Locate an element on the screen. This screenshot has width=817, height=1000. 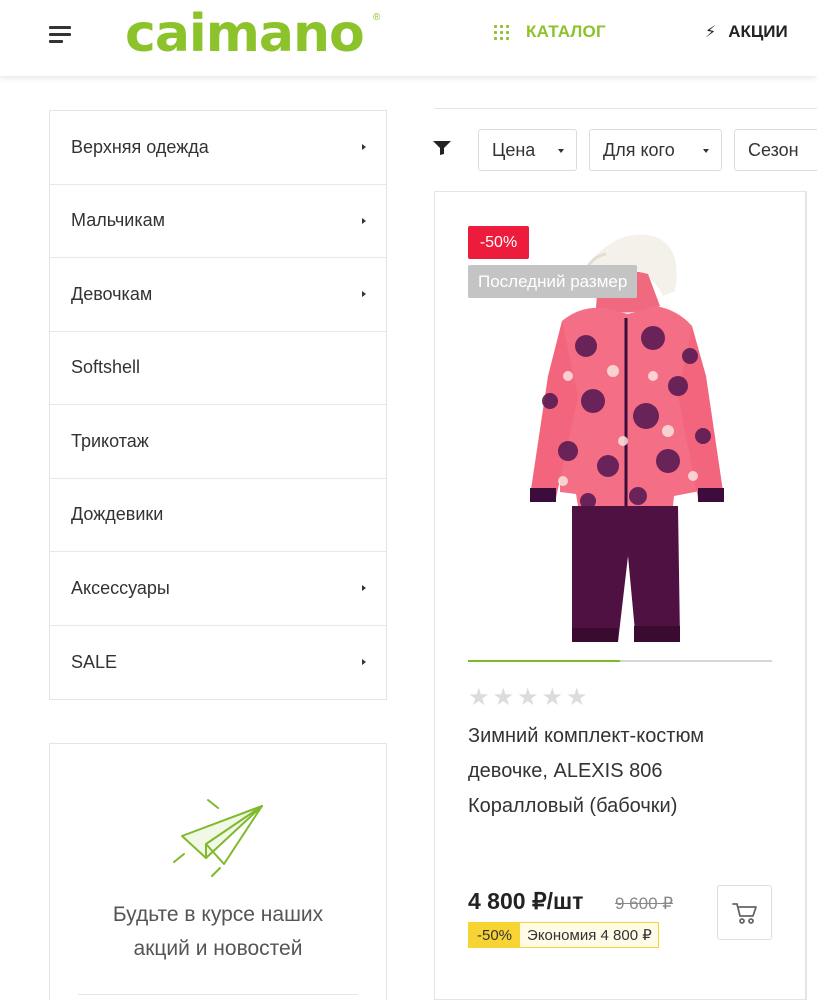
subscribe-text: Будьте в курсе наших акций и новостей is located at coordinates (218, 932).